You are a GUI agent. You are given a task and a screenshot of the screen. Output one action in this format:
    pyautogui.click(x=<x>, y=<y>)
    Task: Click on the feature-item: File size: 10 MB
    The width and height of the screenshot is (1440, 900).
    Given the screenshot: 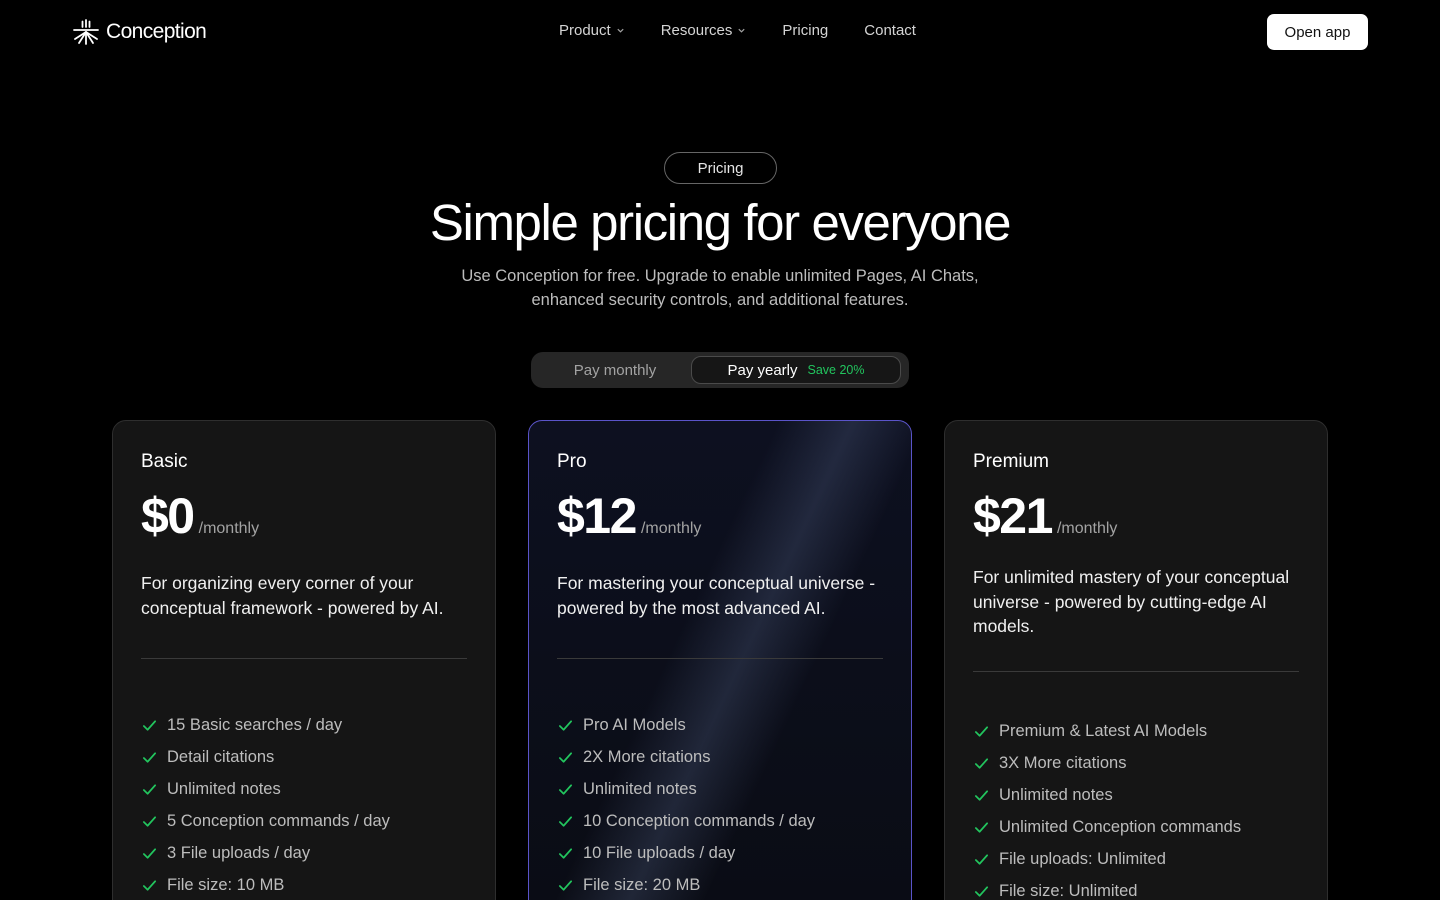 What is the action you would take?
    pyautogui.click(x=265, y=884)
    